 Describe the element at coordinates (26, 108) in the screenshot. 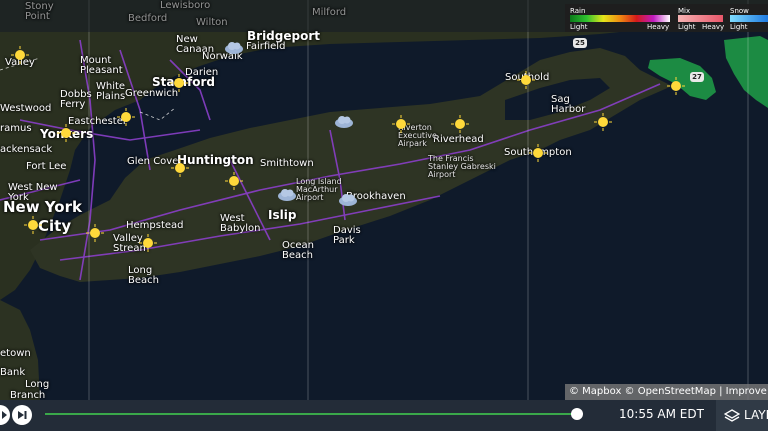

I see `label-westwood: Westwood` at that location.